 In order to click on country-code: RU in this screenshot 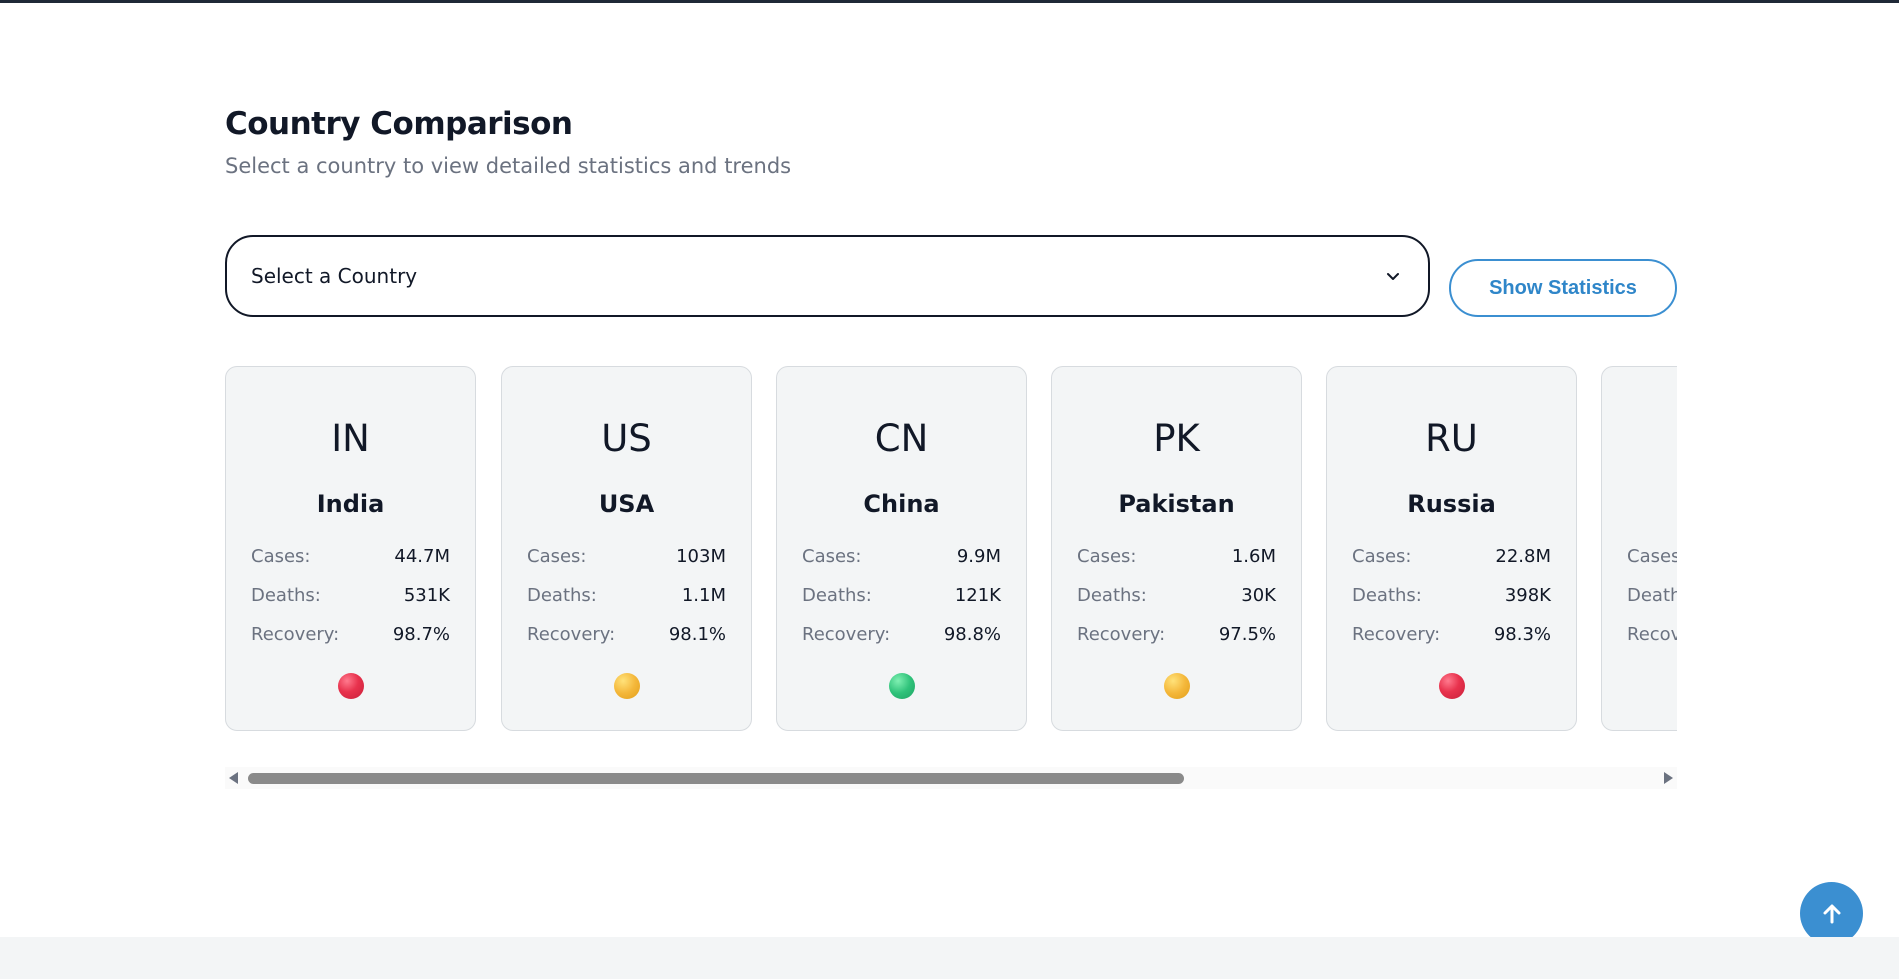, I will do `click(1451, 438)`.